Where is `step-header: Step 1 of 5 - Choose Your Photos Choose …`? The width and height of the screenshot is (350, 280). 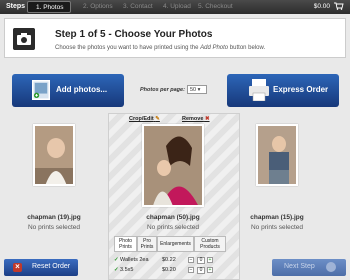
step-header: Step 1 of 5 - Choose Your Photos Choose … is located at coordinates (175, 38).